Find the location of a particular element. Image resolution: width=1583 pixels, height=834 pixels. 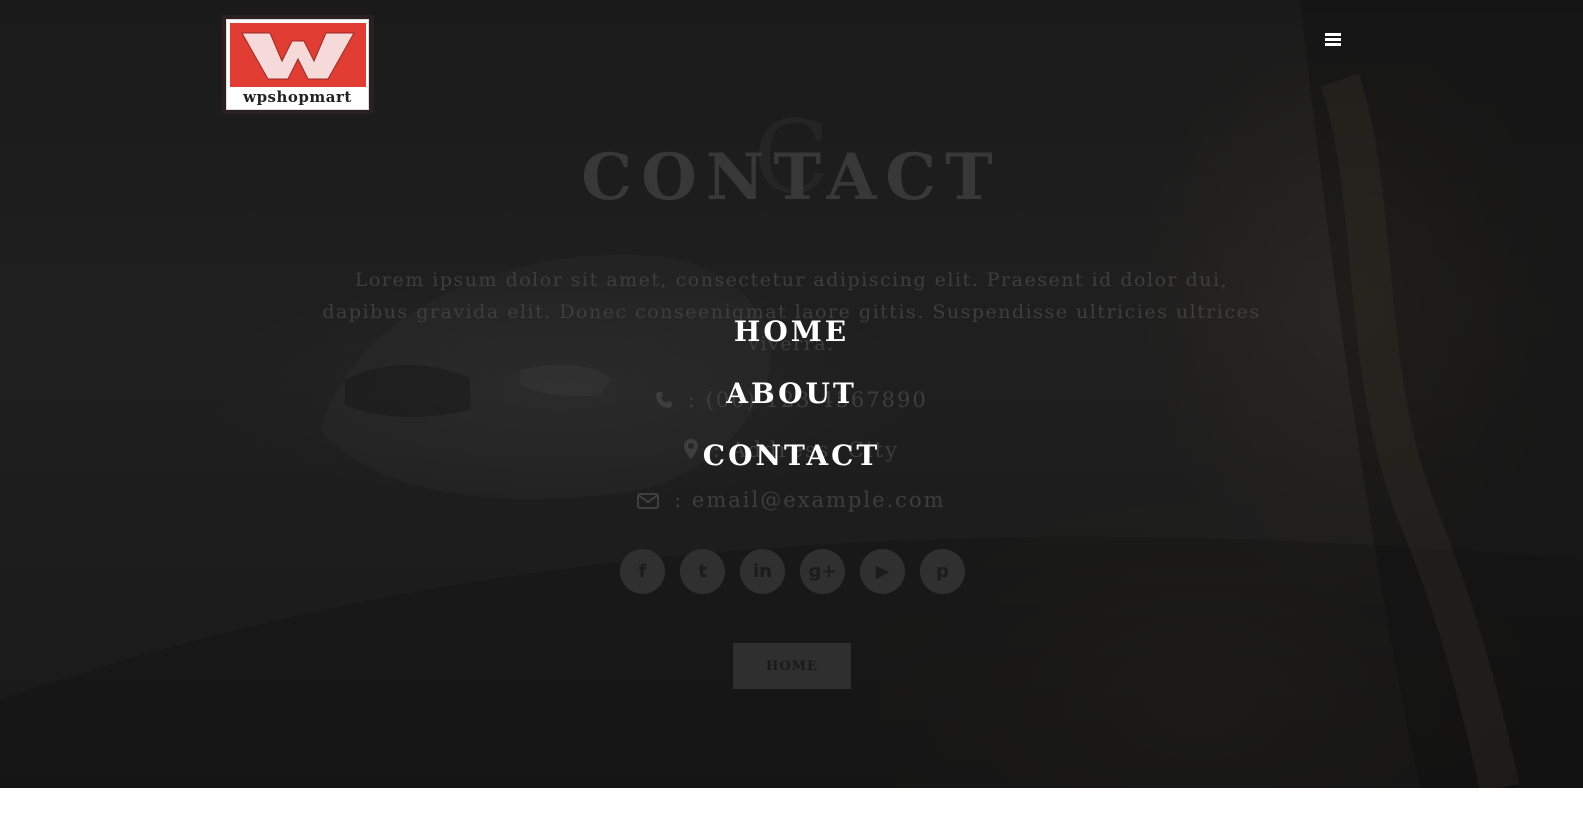

home-button: HOME is located at coordinates (792, 666).